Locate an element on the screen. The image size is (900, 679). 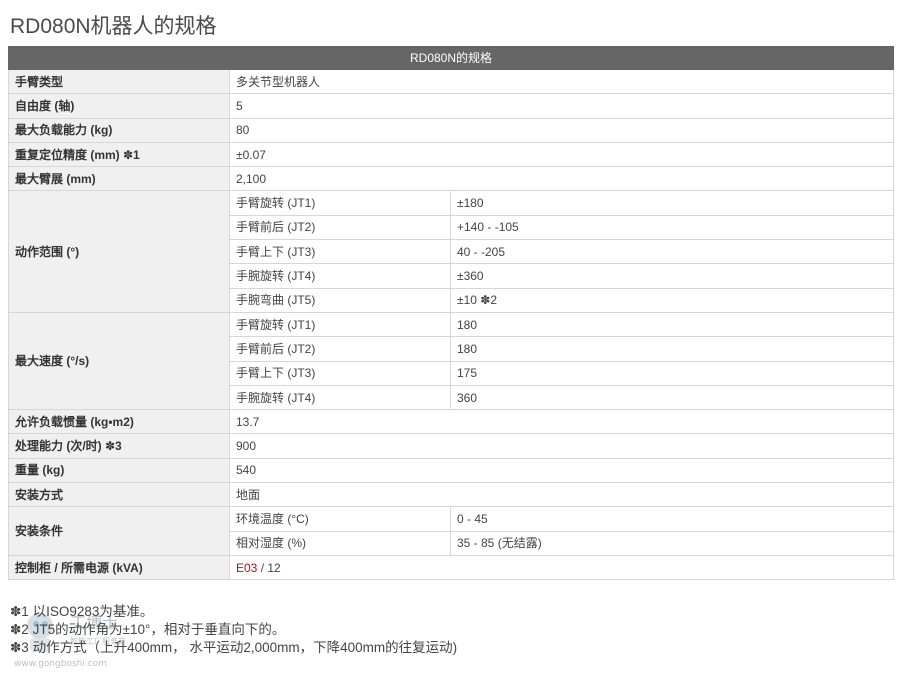
row-label: 最大负载能力 (kg) is located at coordinates (119, 130).